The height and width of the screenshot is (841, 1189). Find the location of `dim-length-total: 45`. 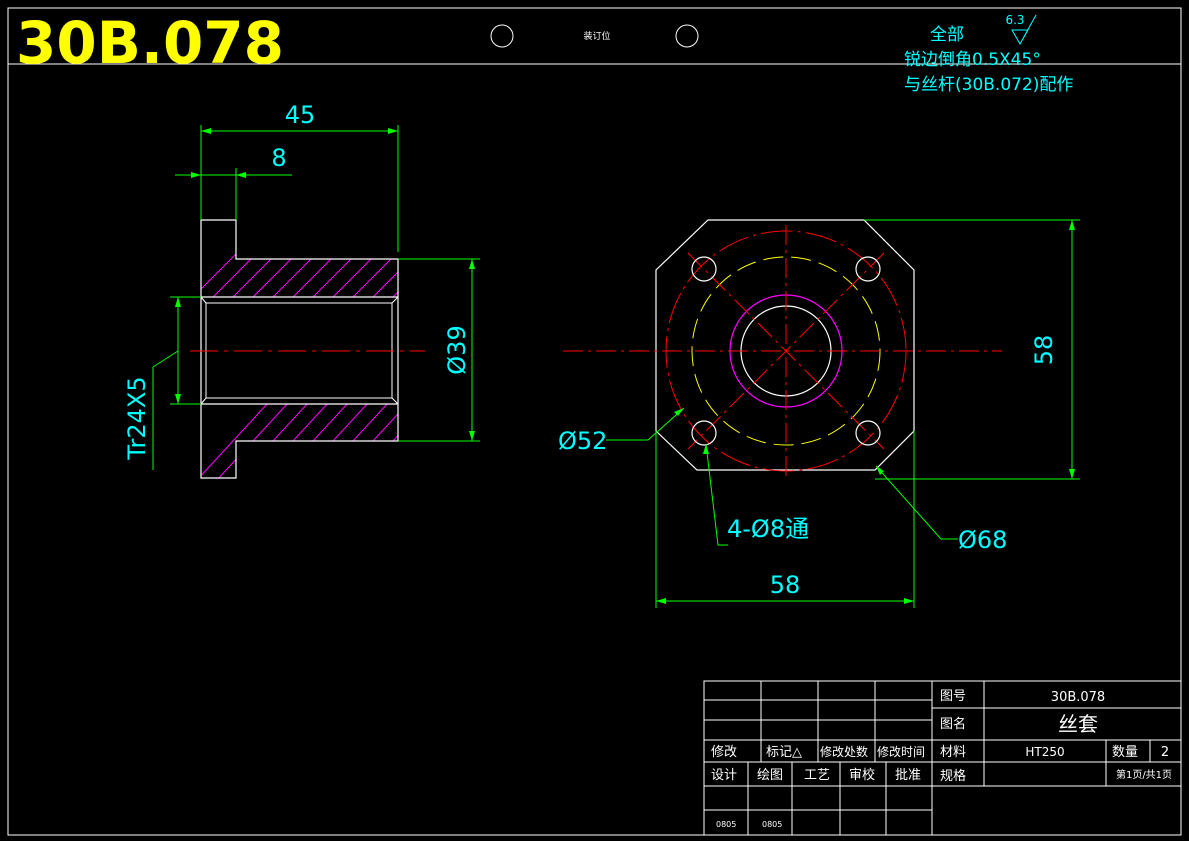

dim-length-total: 45 is located at coordinates (300, 115).